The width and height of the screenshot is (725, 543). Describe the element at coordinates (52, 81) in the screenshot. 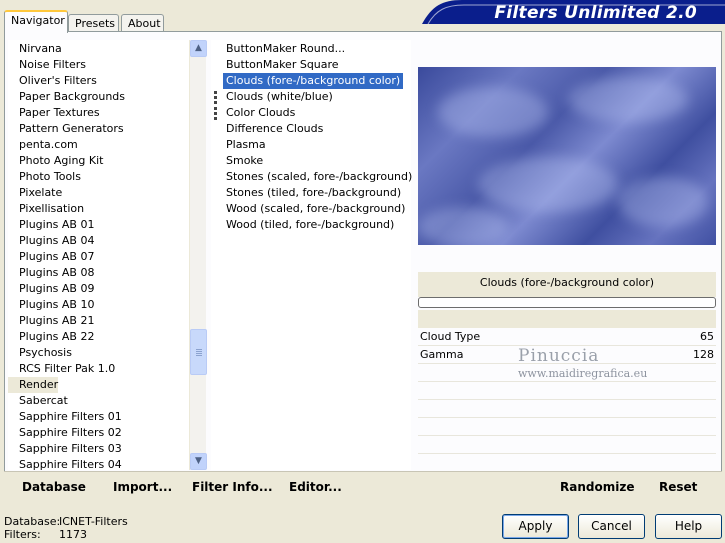

I see `category-item: Oliver's Filters` at that location.